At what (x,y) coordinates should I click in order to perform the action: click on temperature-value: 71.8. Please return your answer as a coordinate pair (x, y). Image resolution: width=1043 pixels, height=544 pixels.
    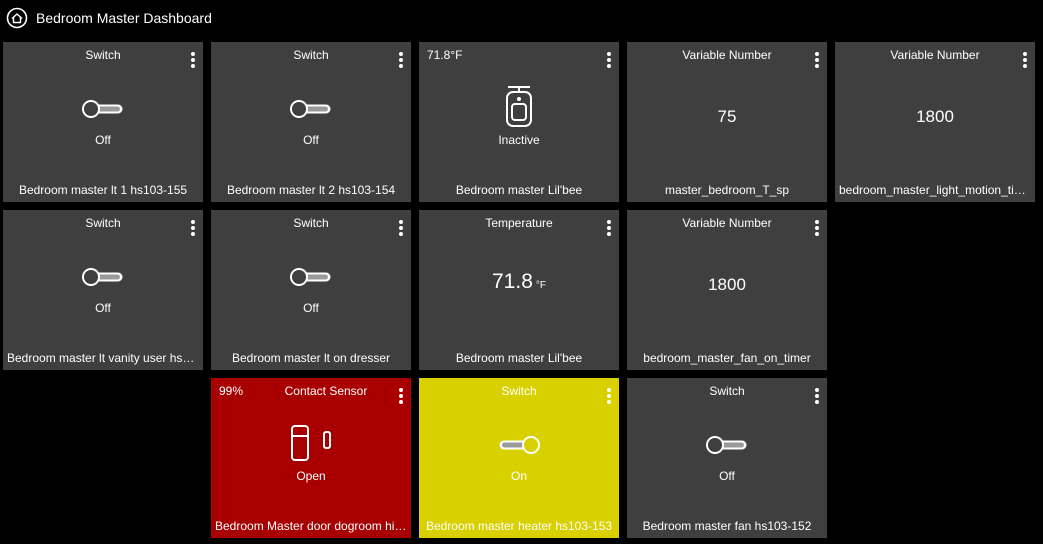
    Looking at the image, I should click on (512, 281).